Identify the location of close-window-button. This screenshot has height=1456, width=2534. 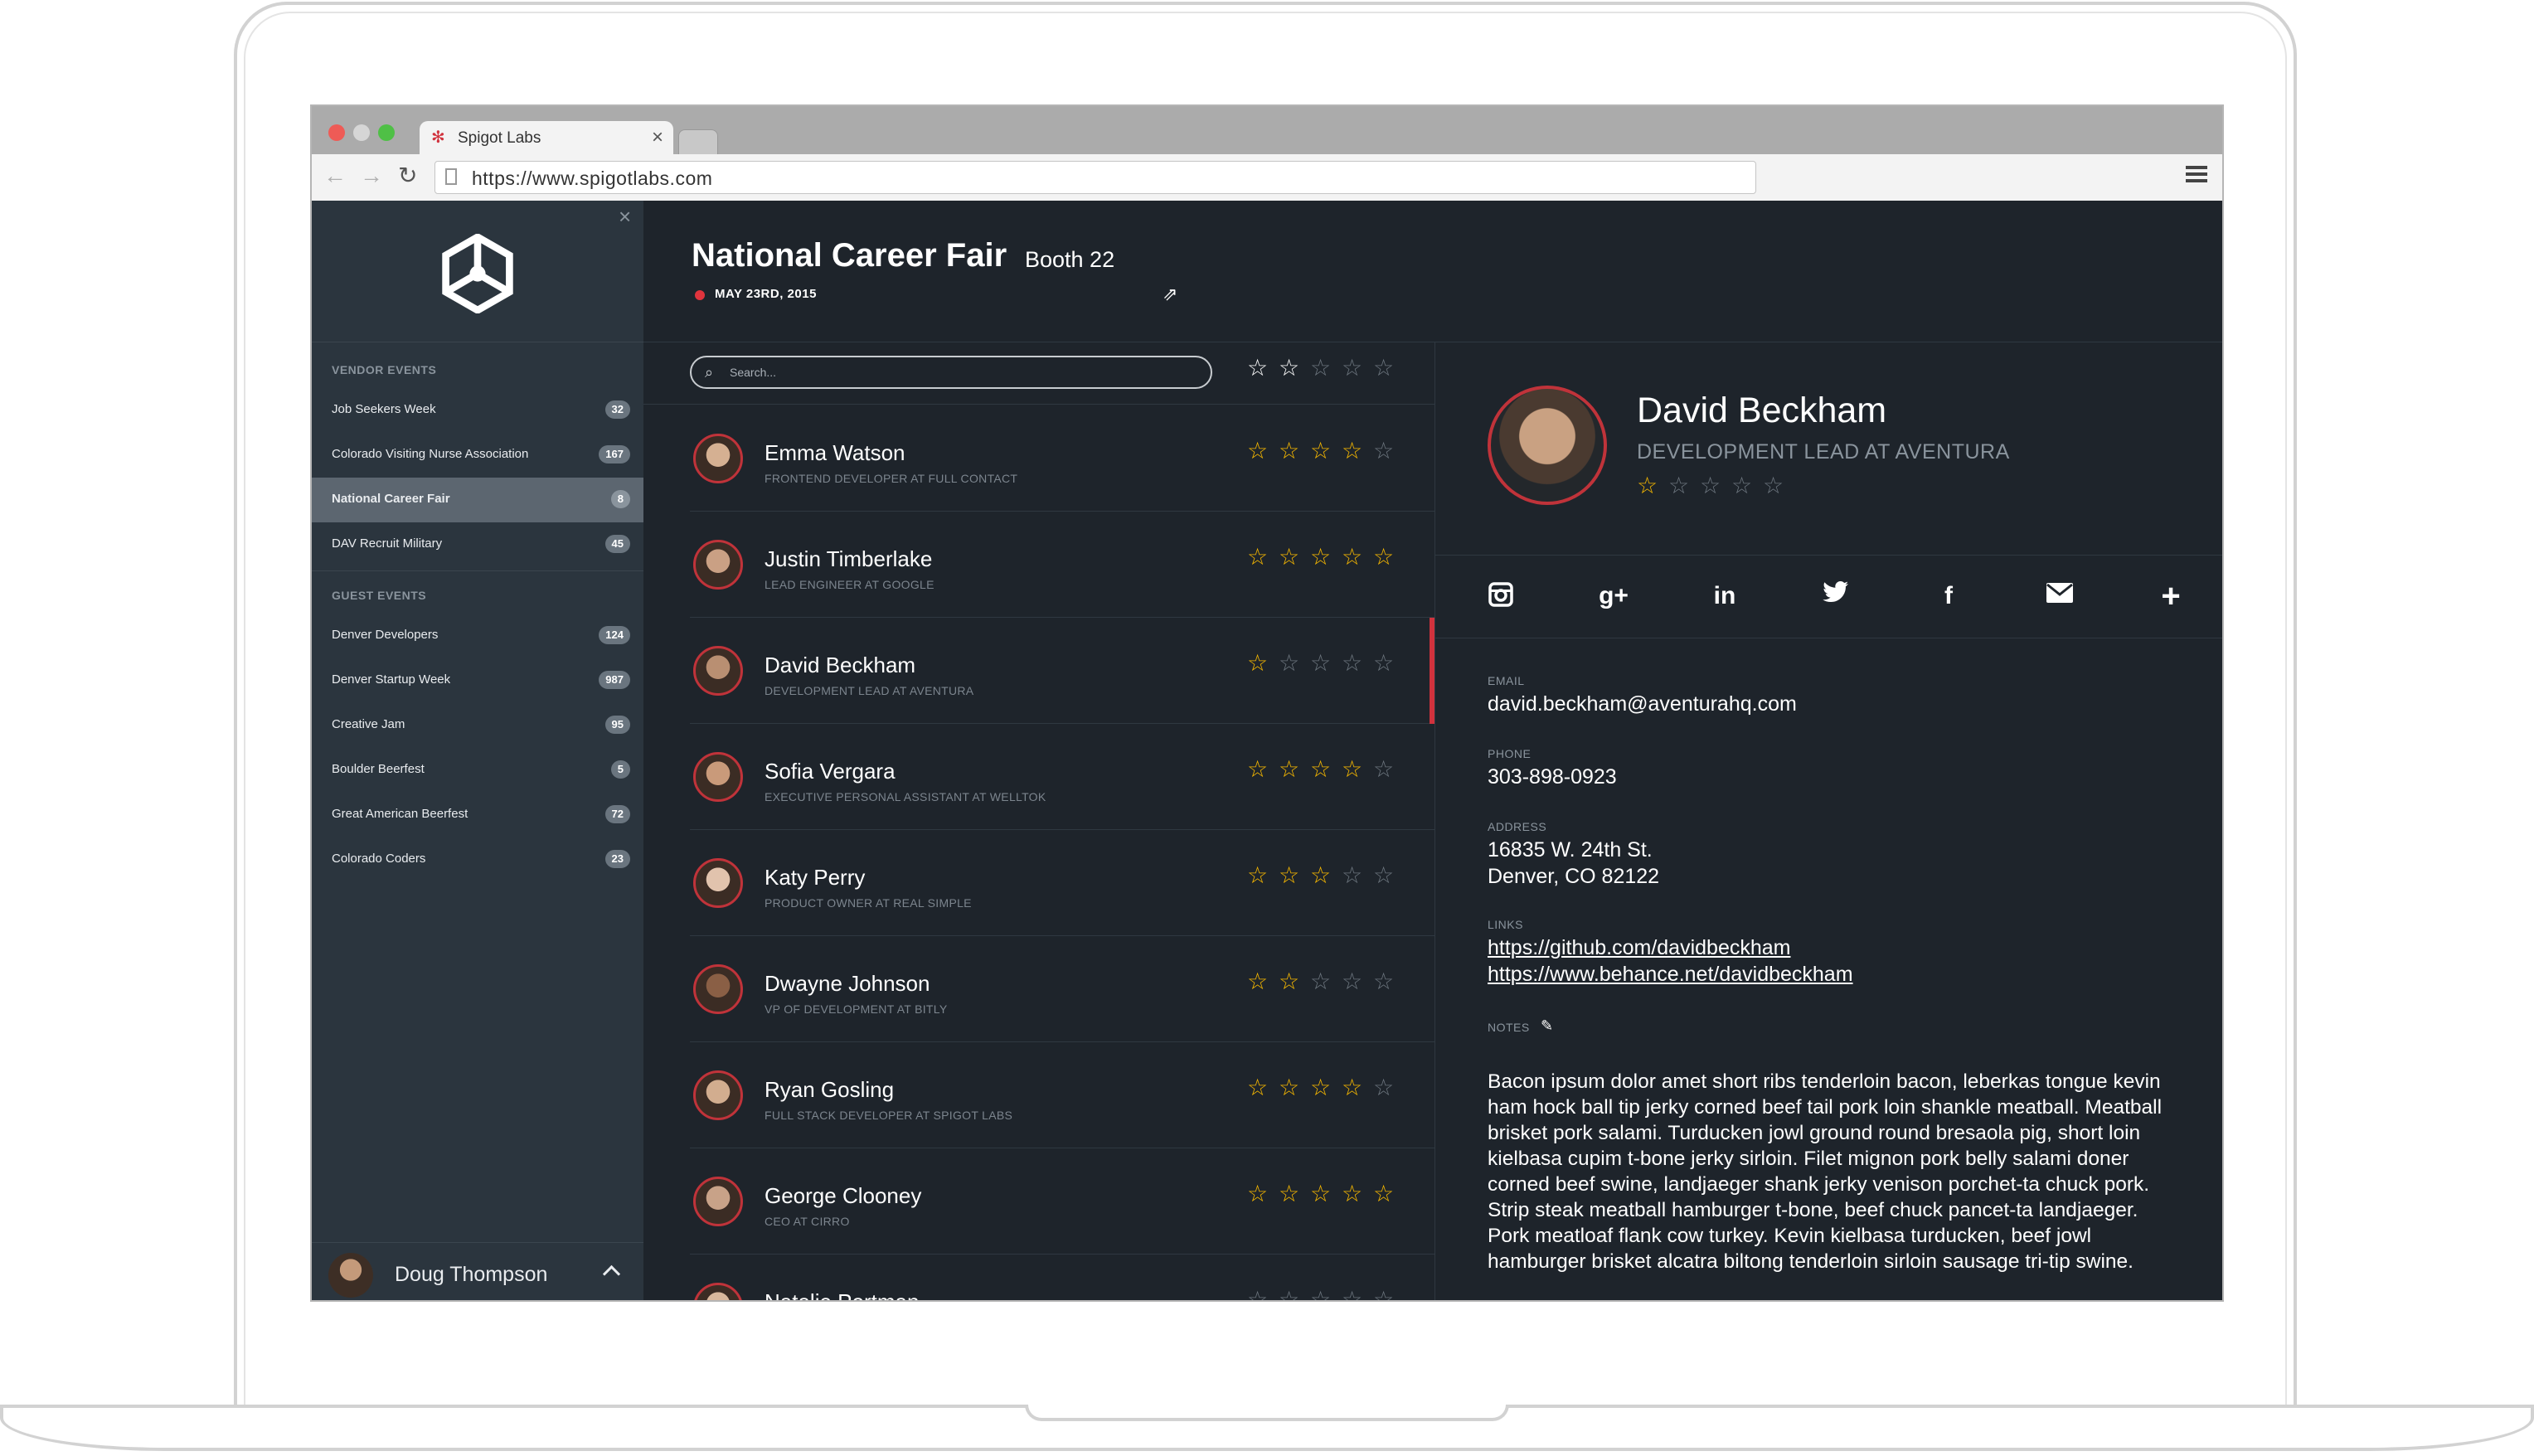
(337, 132).